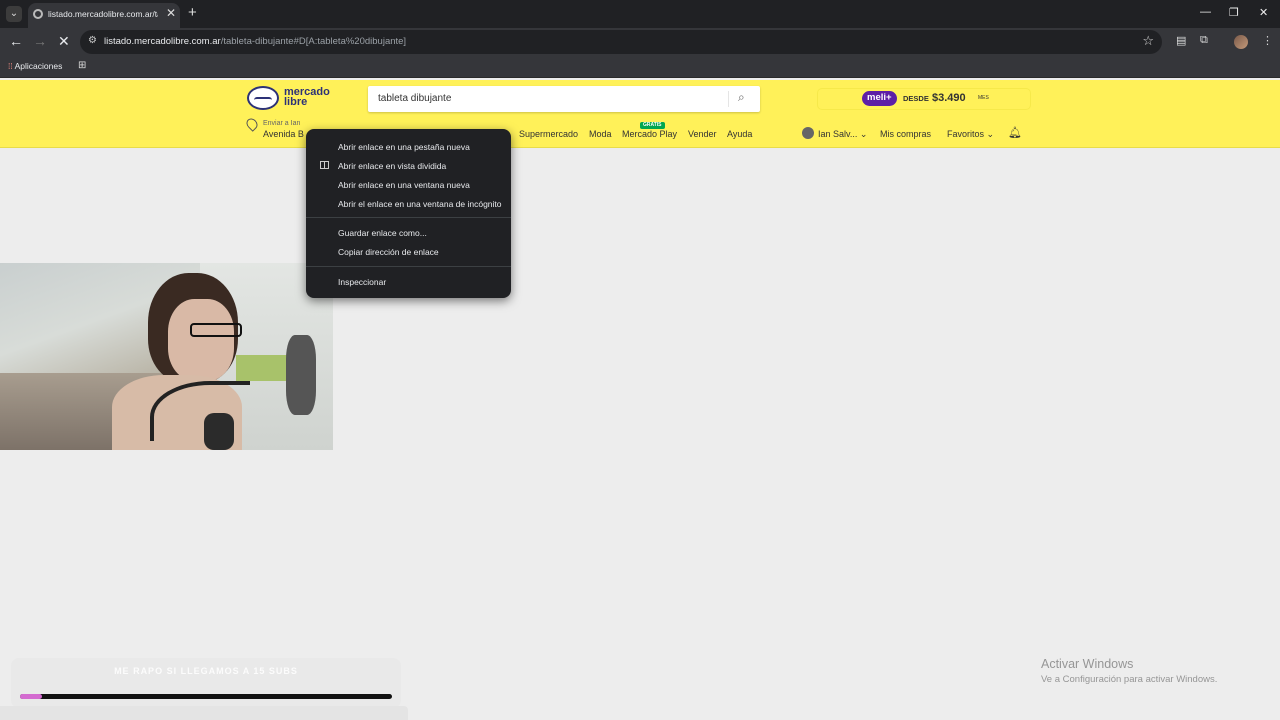  Describe the element at coordinates (216, 330) in the screenshot. I see `webcam-person-glasses` at that location.